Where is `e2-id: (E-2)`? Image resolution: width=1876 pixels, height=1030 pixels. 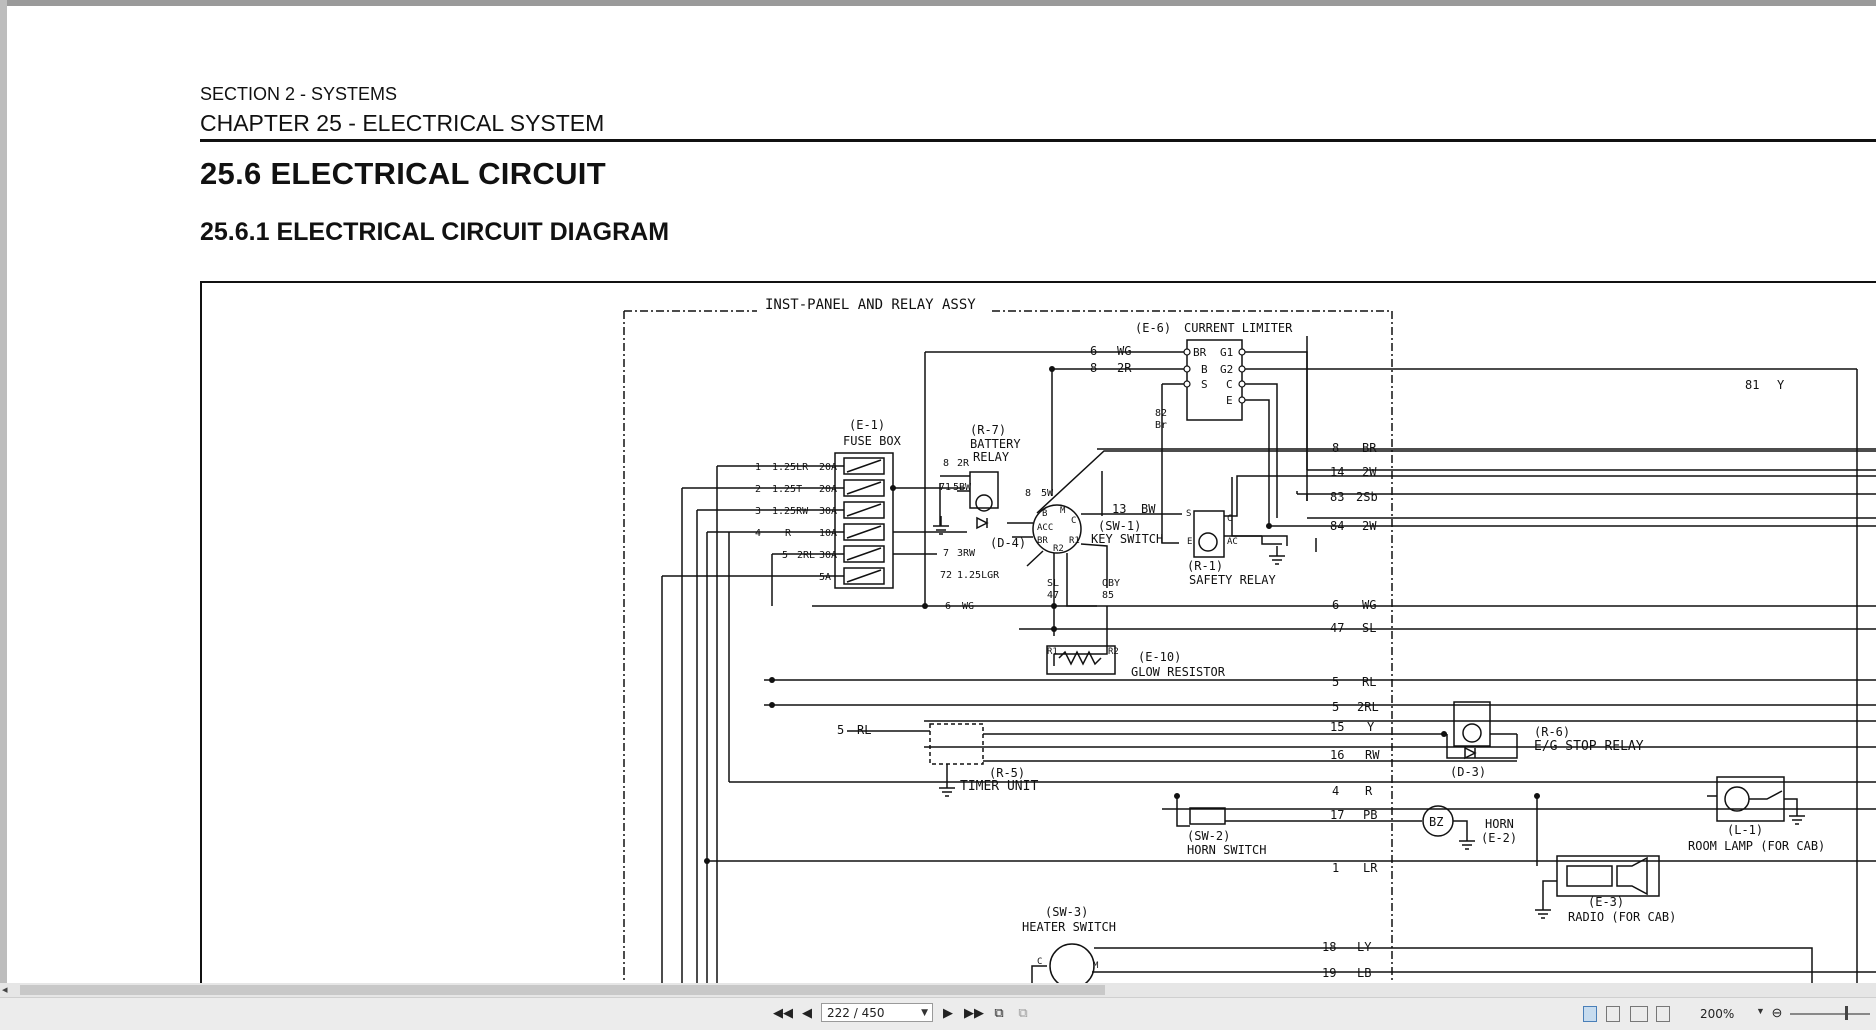
e2-id: (E-2) is located at coordinates (1499, 838).